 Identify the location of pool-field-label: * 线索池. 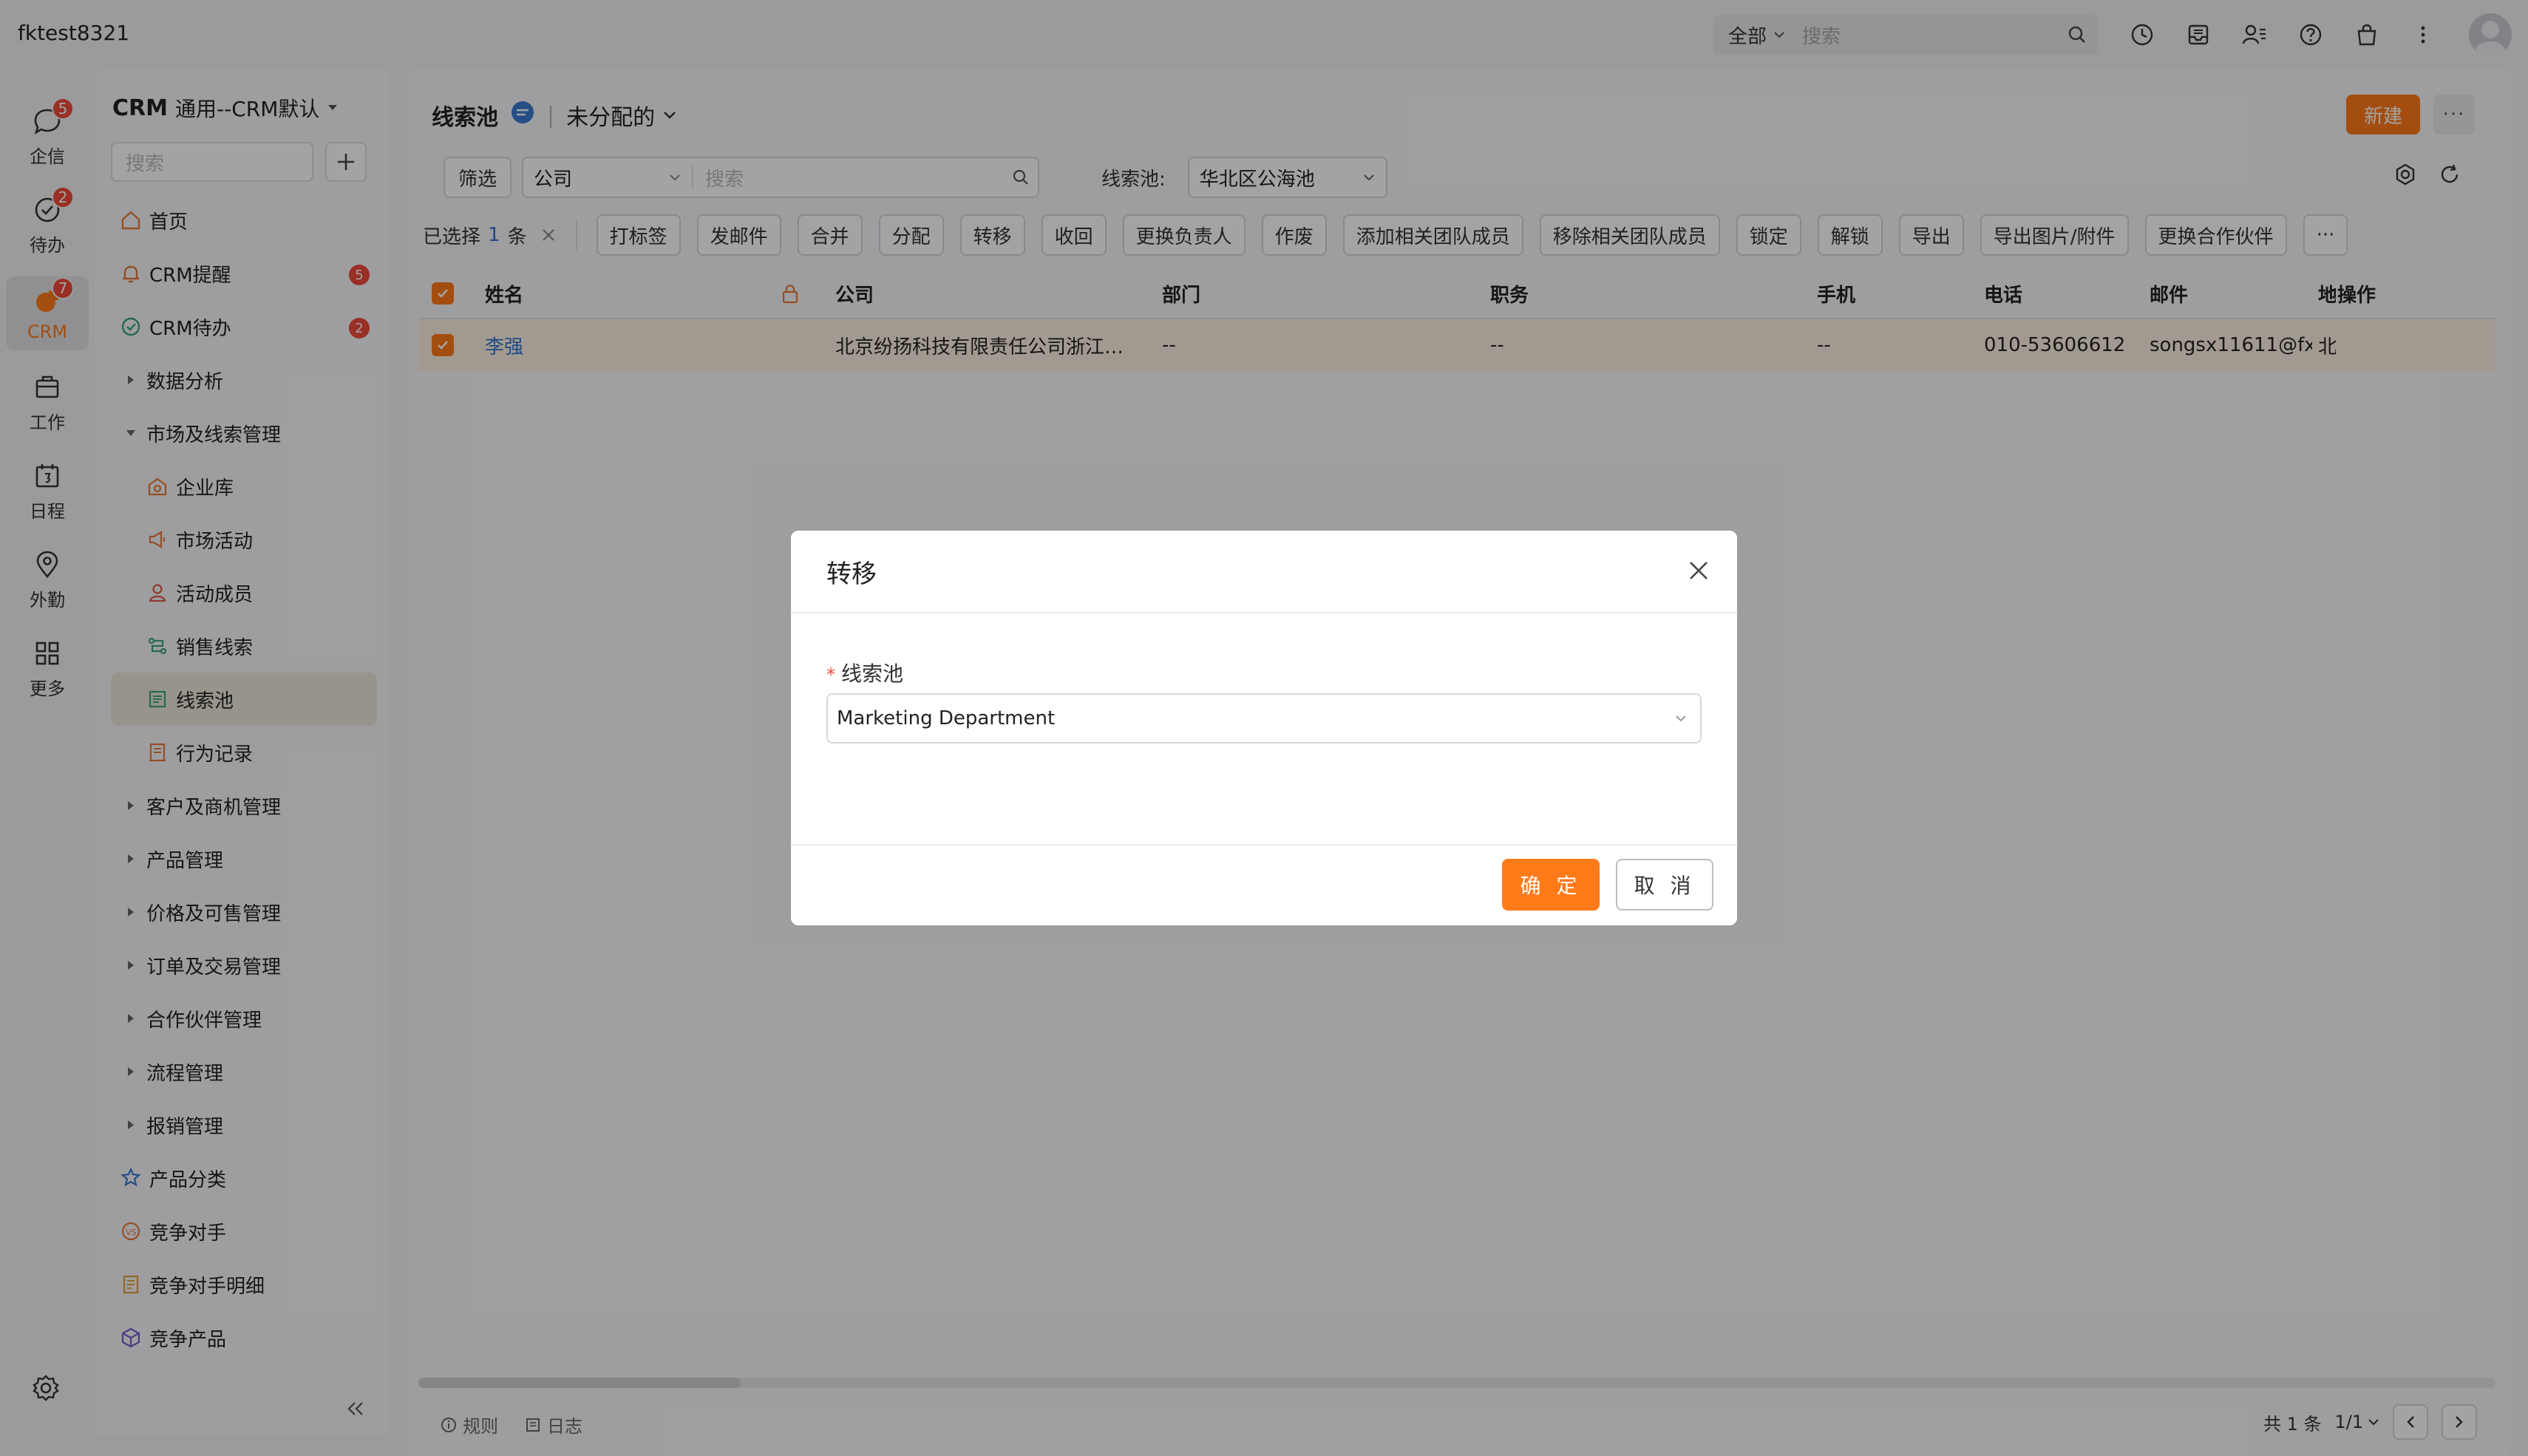
(864, 672).